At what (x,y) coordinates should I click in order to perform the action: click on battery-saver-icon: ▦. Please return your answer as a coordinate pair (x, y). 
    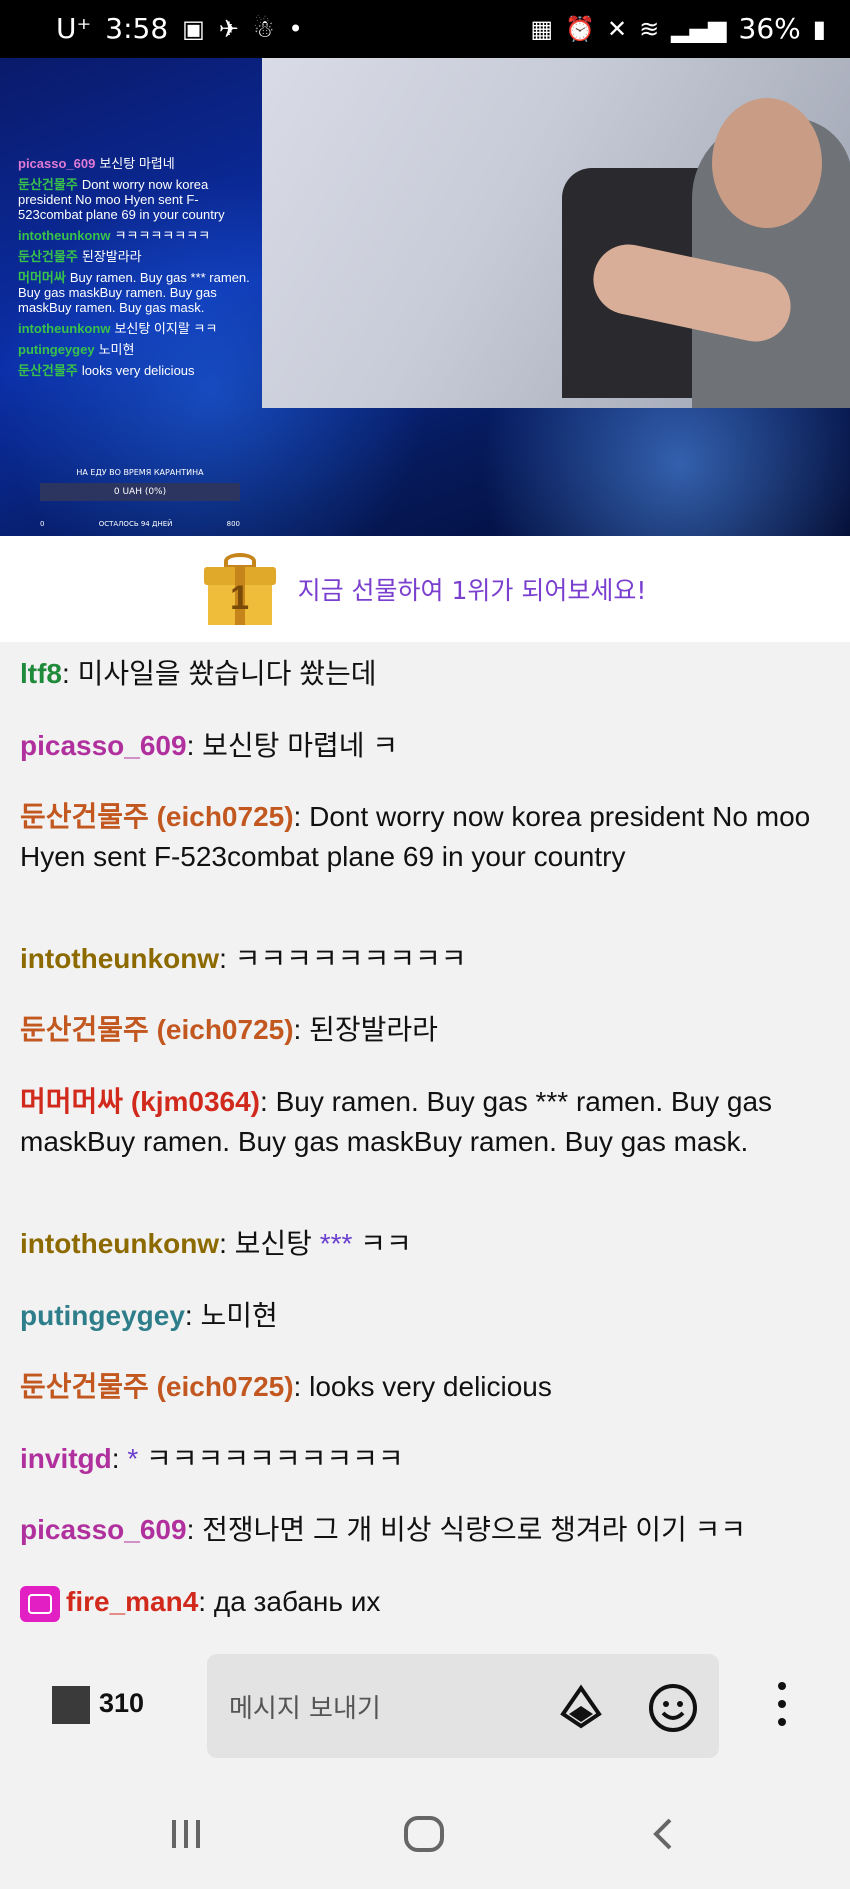
    Looking at the image, I should click on (542, 28).